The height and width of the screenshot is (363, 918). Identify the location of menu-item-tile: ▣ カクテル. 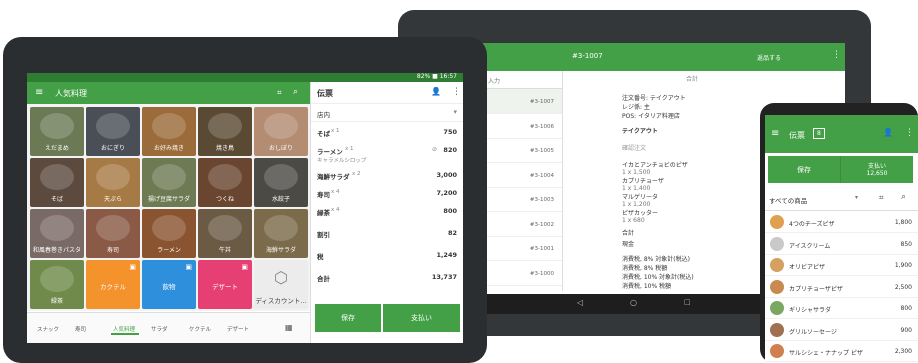
(113, 284).